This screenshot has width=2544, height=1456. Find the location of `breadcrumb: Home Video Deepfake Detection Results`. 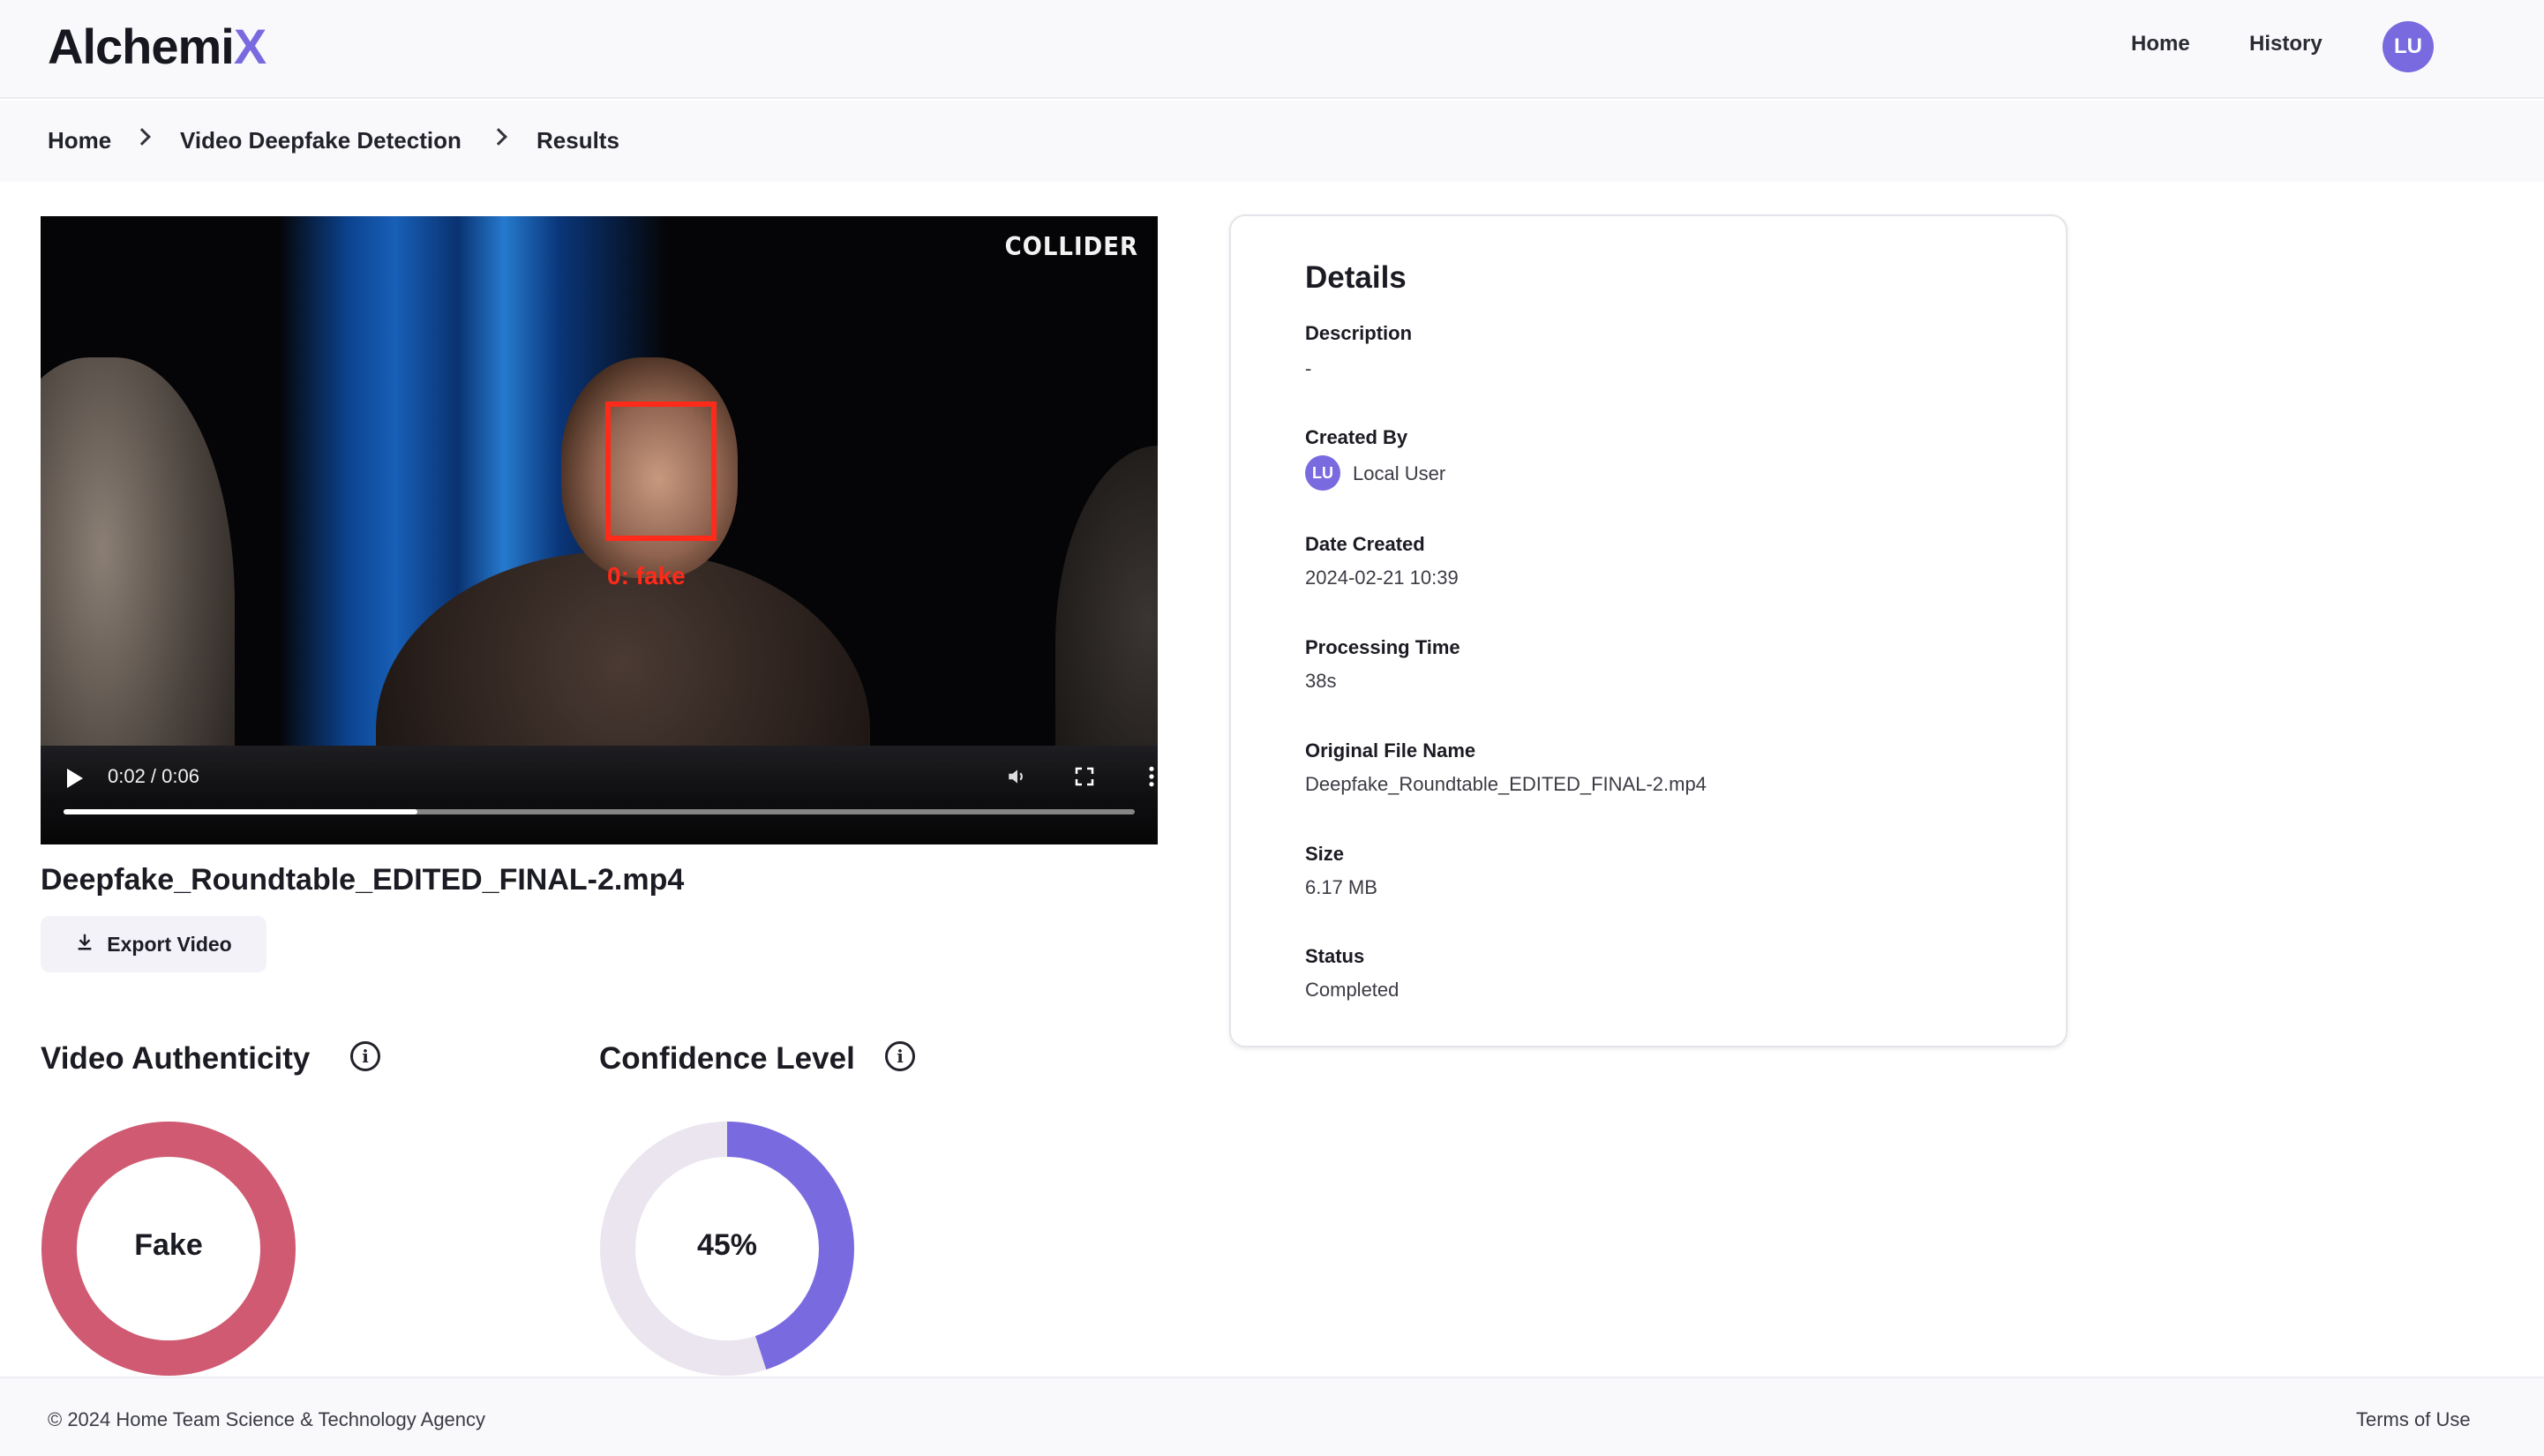

breadcrumb: Home Video Deepfake Detection Results is located at coordinates (1272, 141).